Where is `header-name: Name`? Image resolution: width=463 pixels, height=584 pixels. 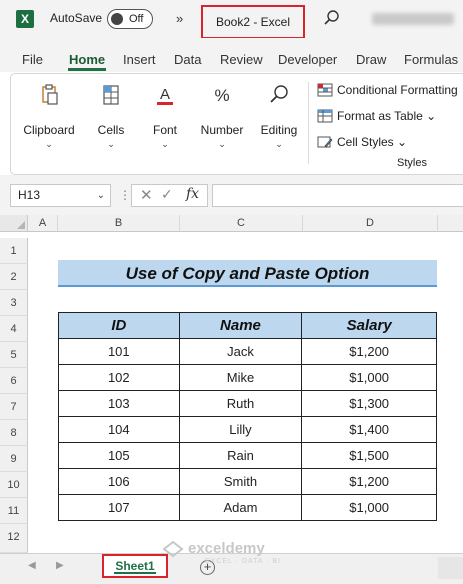
header-name: Name is located at coordinates (240, 325).